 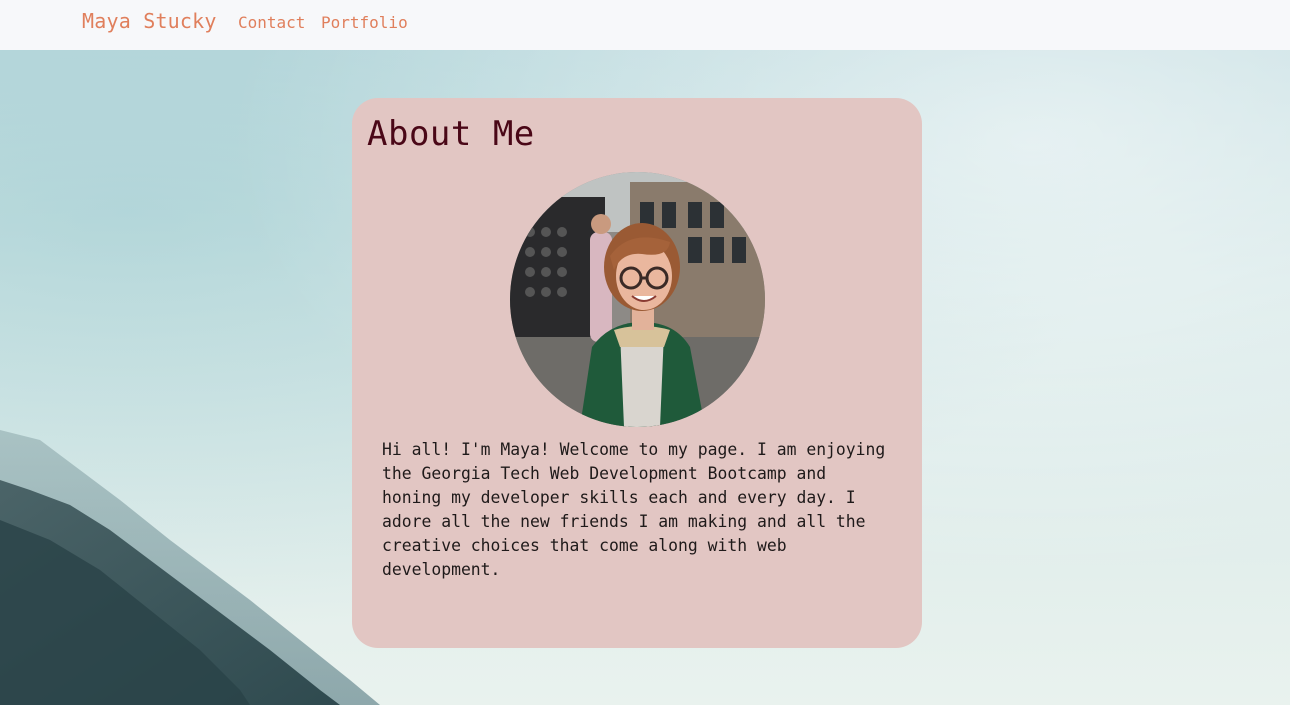 What do you see at coordinates (637, 299) in the screenshot?
I see `profile-photo` at bounding box center [637, 299].